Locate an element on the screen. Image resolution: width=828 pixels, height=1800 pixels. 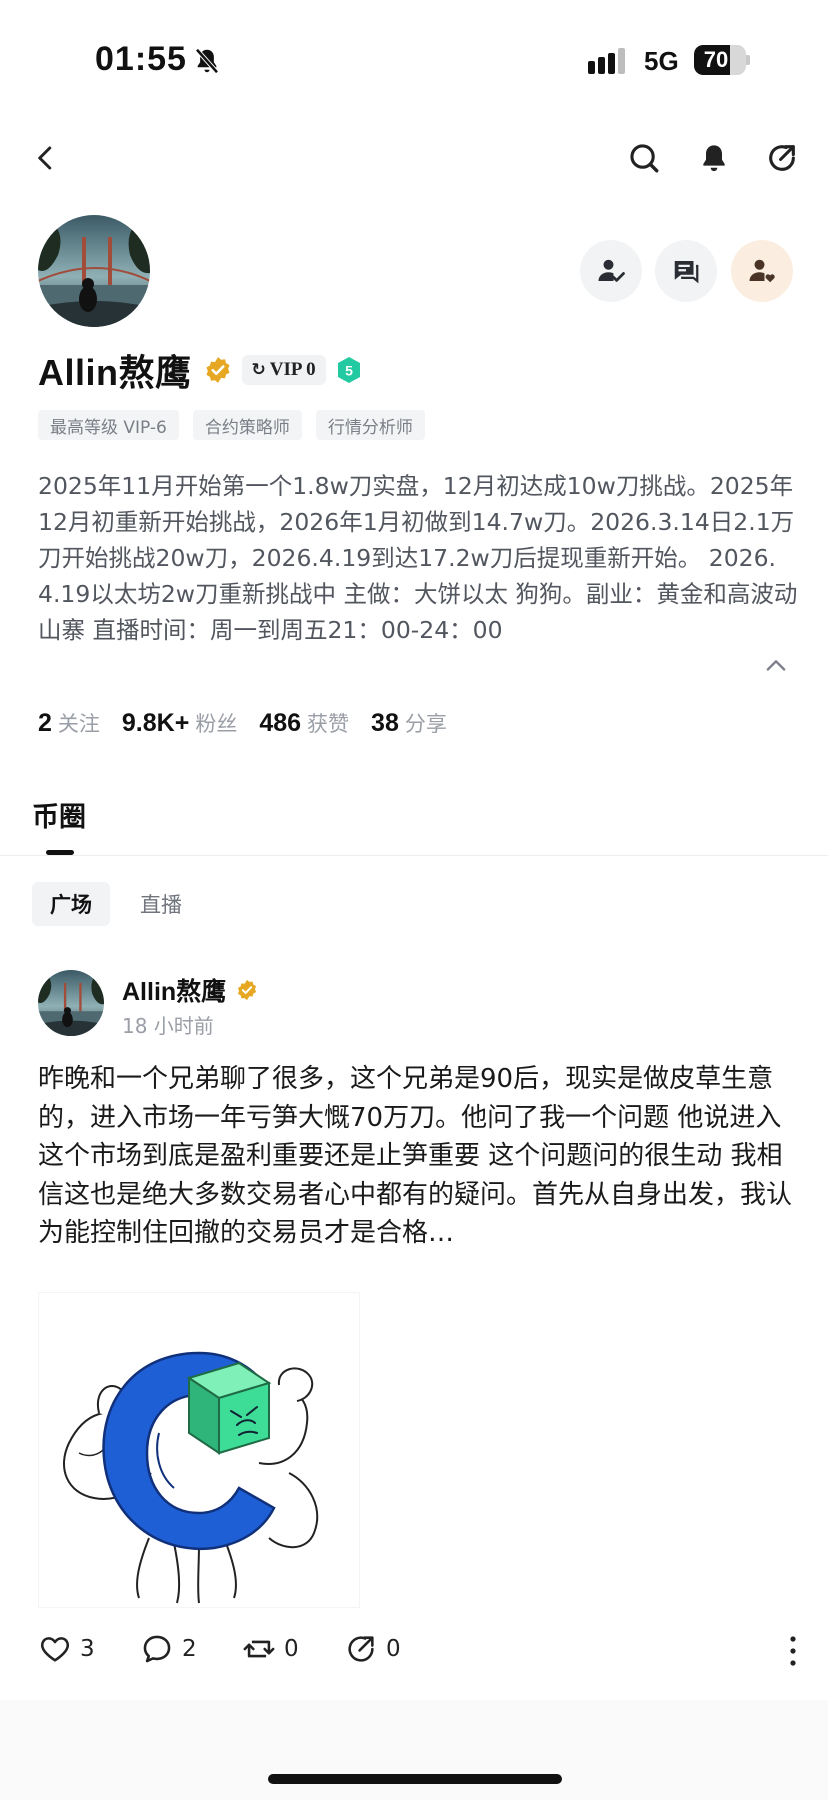
svg-text: 5 is located at coordinates (349, 371).